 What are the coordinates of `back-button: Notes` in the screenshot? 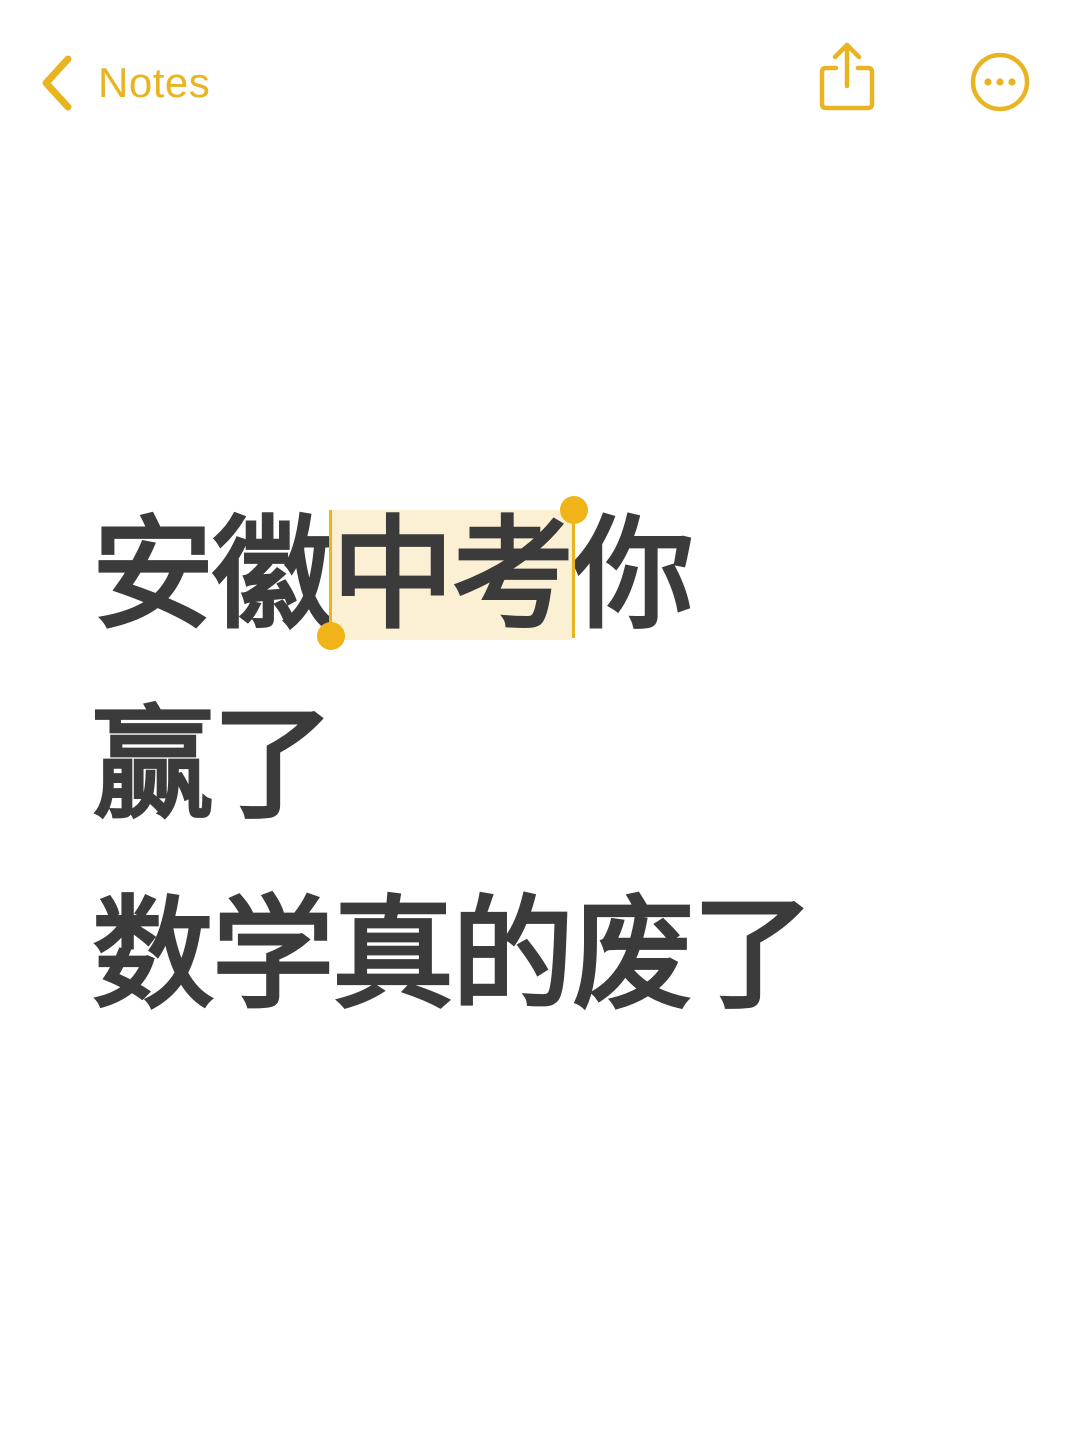 It's located at (123, 83).